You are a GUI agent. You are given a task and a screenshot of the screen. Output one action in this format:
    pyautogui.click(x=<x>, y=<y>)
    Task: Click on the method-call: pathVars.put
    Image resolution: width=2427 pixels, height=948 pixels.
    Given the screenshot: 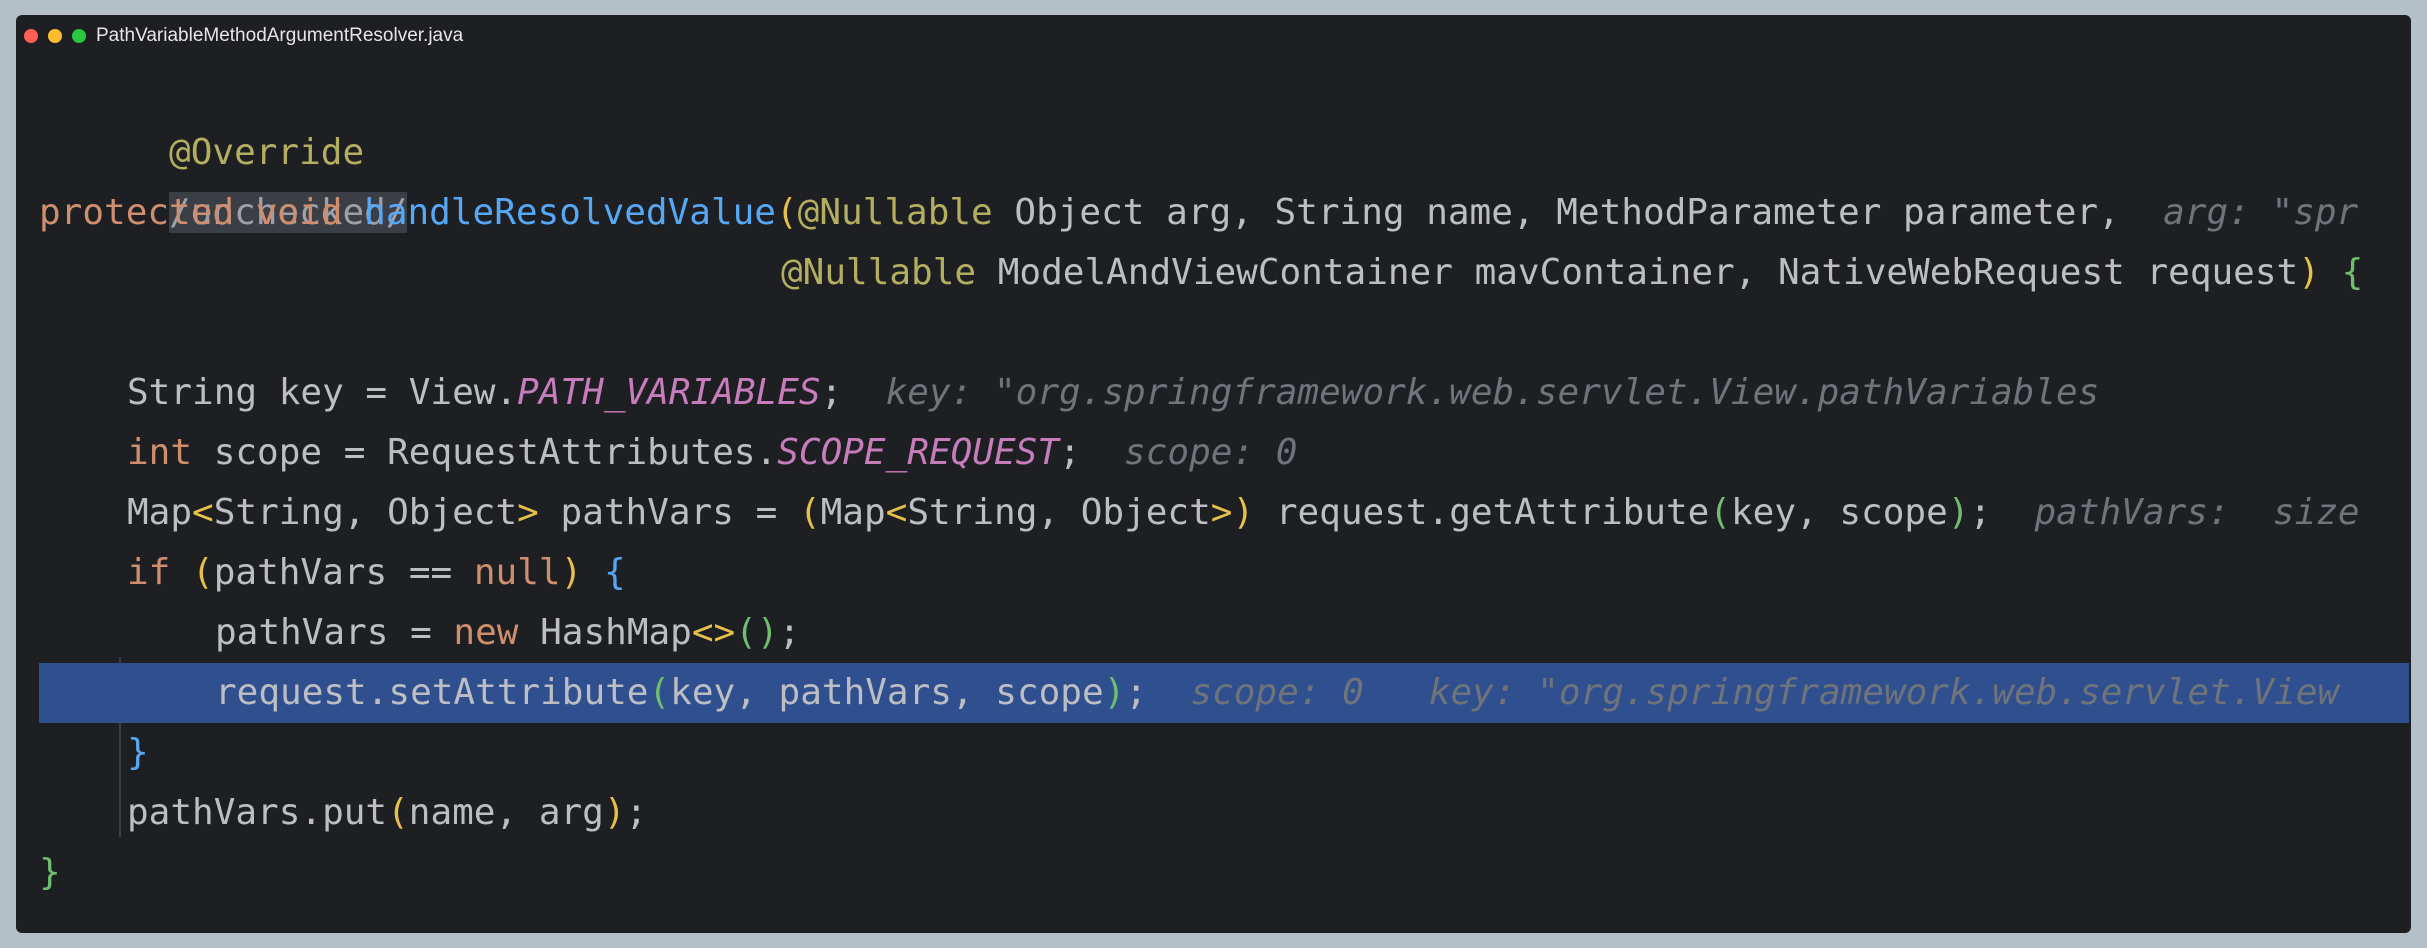 What is the action you would take?
    pyautogui.click(x=257, y=812)
    